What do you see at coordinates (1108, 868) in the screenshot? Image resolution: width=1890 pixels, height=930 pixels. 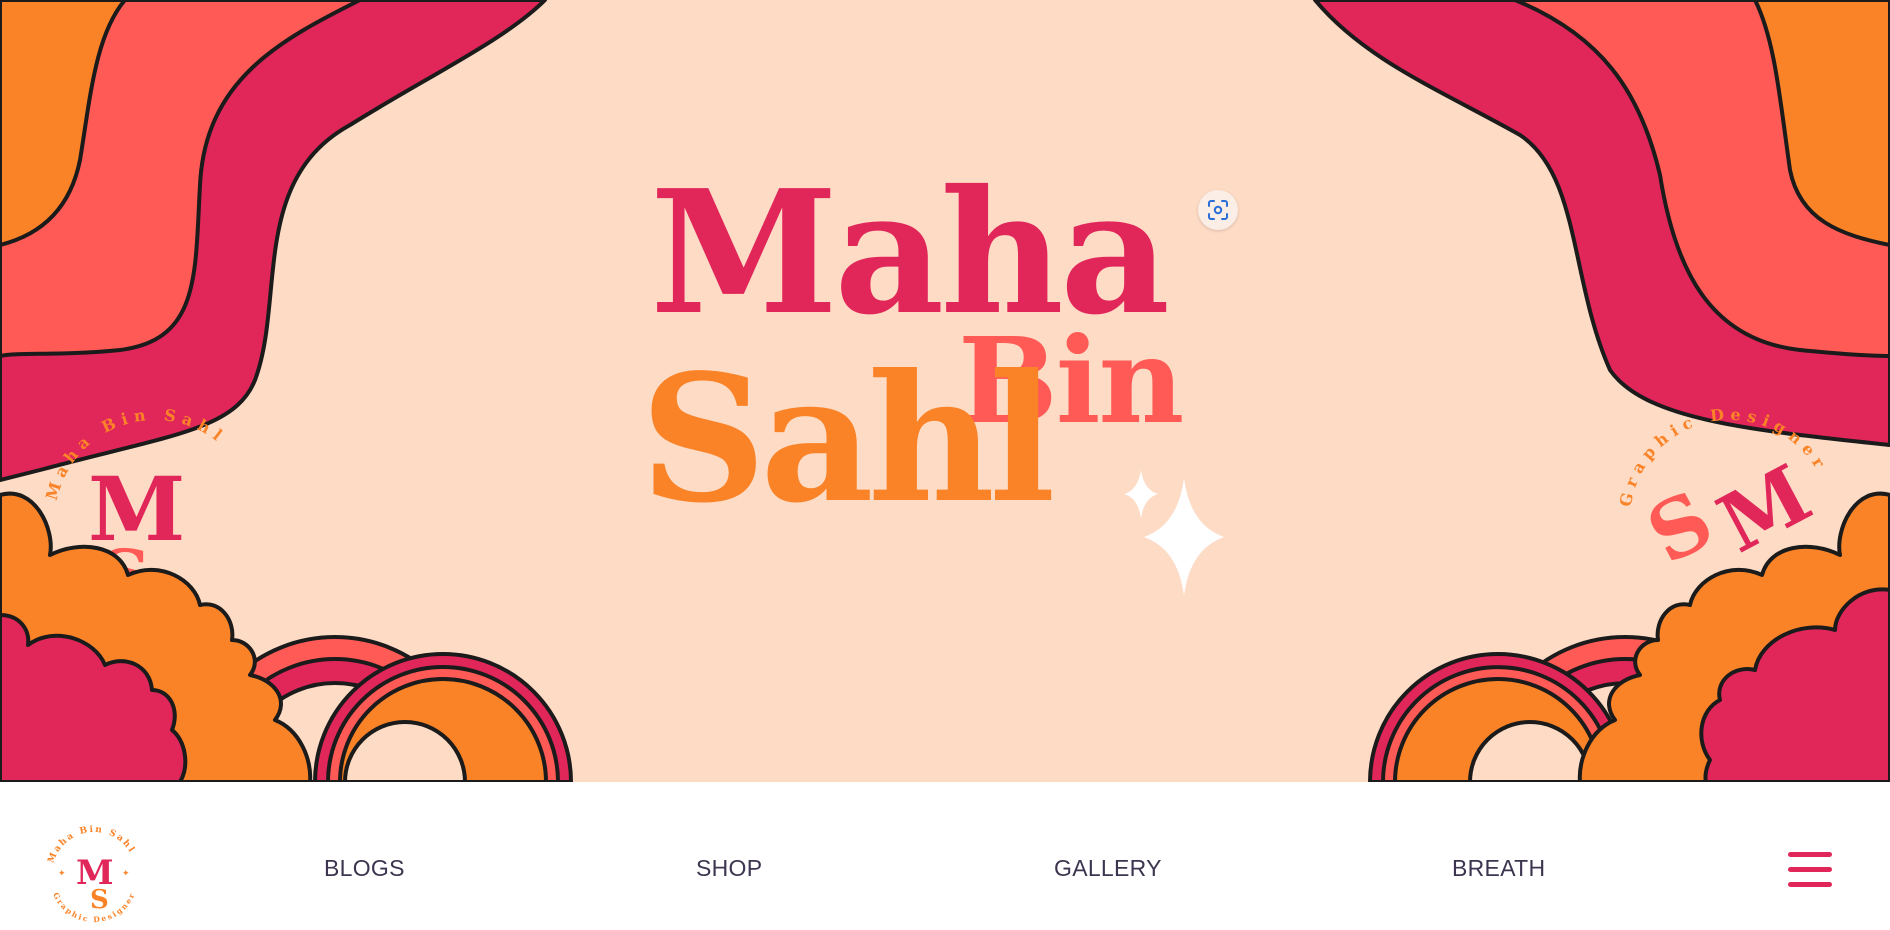 I see `nav-link-gallery: GALLERY` at bounding box center [1108, 868].